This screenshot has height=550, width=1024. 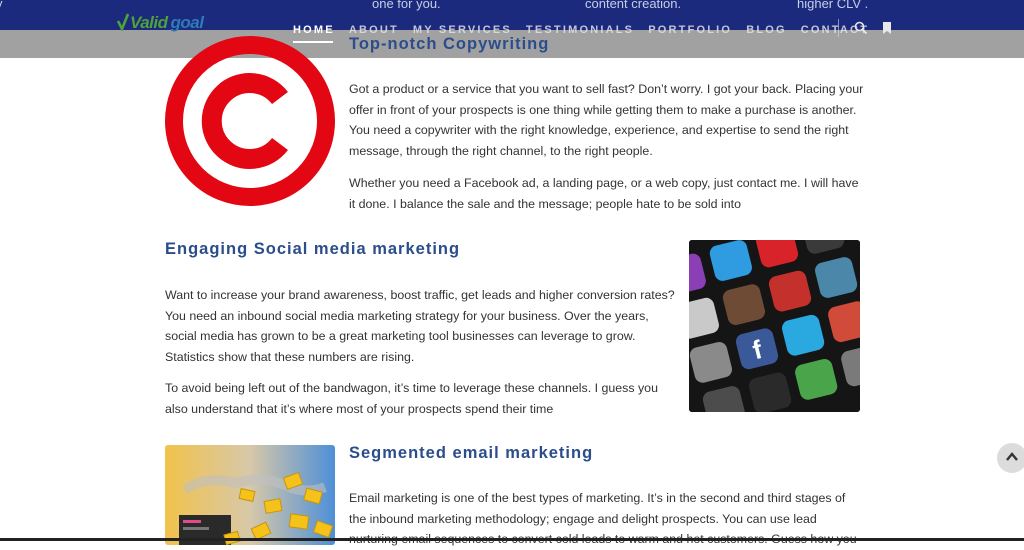 I want to click on scroll-to-top-button, so click(x=1010, y=458).